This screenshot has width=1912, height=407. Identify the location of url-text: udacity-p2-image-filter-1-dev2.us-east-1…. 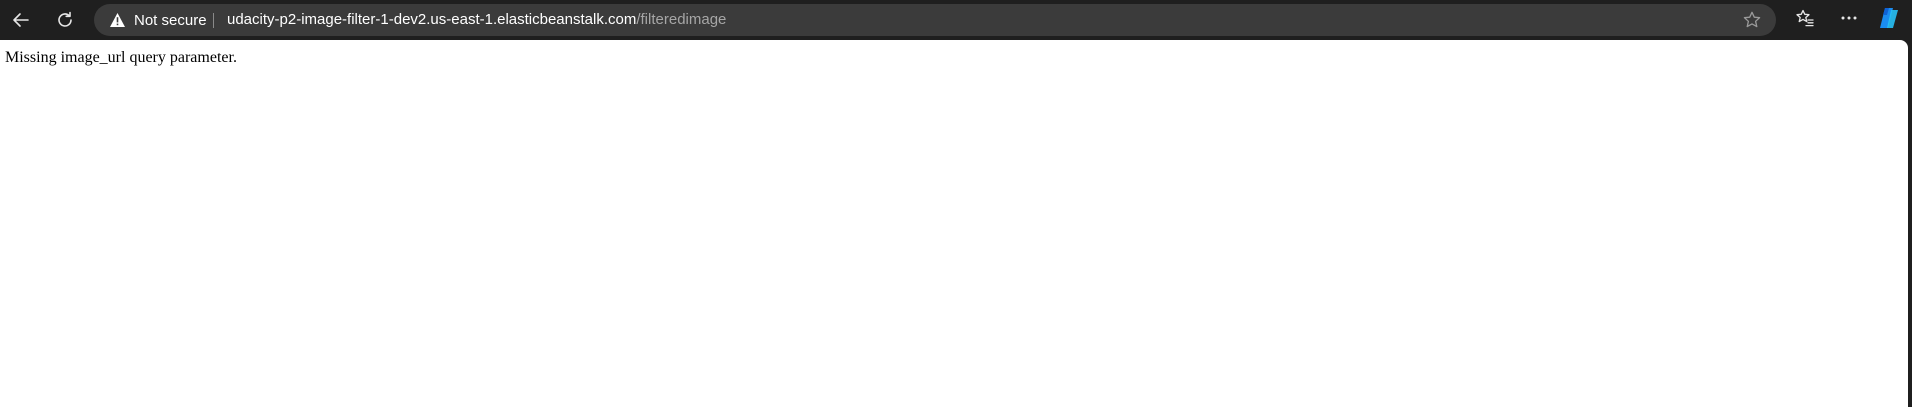
(476, 20).